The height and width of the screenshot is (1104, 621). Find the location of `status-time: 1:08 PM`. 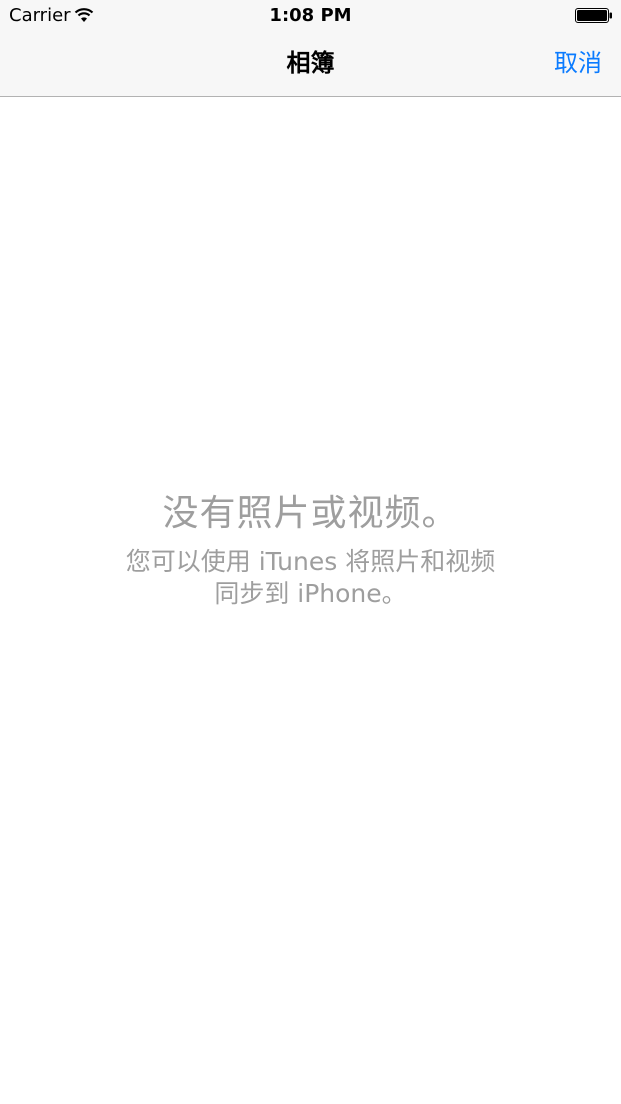

status-time: 1:08 PM is located at coordinates (310, 15).